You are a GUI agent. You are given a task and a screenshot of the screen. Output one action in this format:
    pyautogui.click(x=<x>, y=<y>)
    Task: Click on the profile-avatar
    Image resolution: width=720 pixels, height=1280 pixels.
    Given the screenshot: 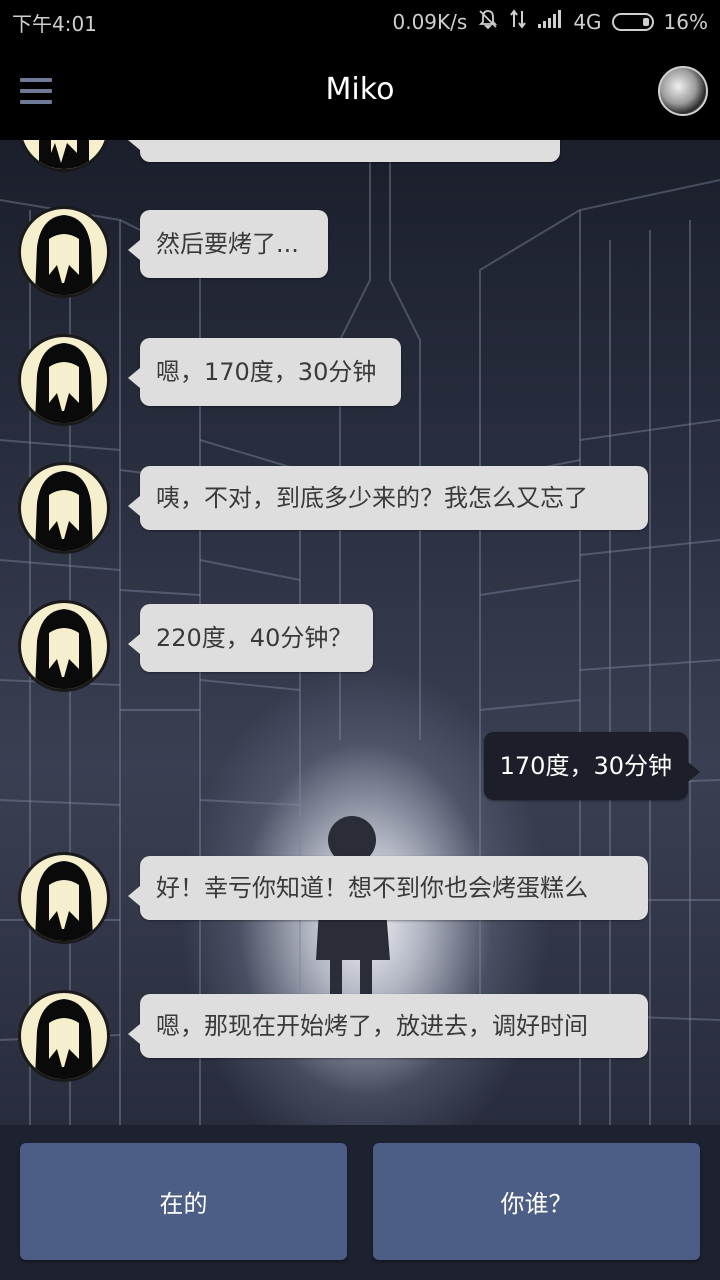 What is the action you would take?
    pyautogui.click(x=683, y=91)
    